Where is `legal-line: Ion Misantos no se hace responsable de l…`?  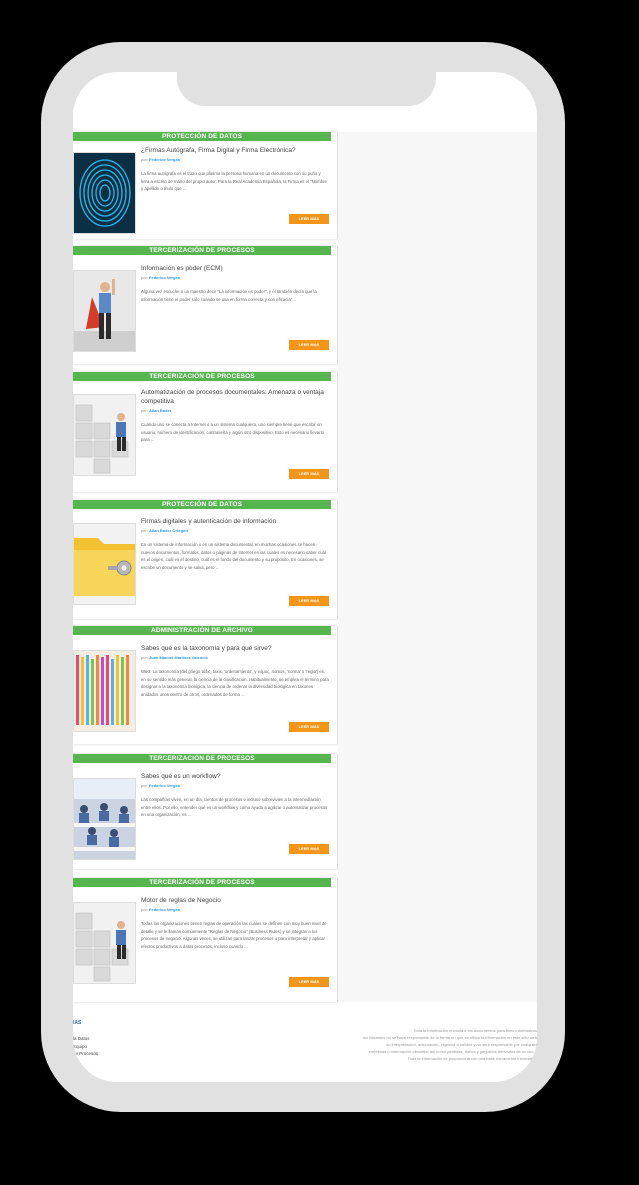
legal-line: Ion Misantos no se hace responsable de l… is located at coordinates (449, 1037).